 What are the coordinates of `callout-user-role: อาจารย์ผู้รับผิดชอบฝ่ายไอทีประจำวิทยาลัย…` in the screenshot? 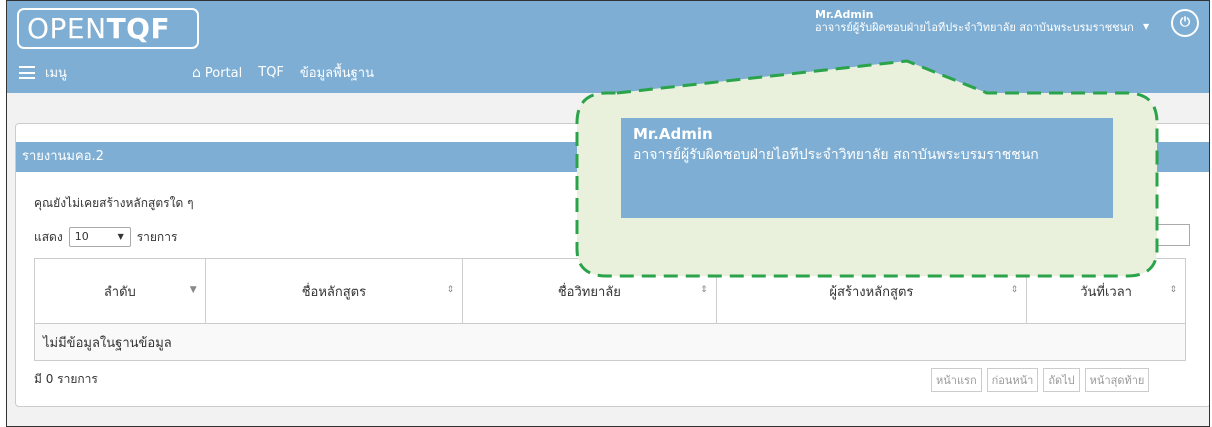 It's located at (836, 155).